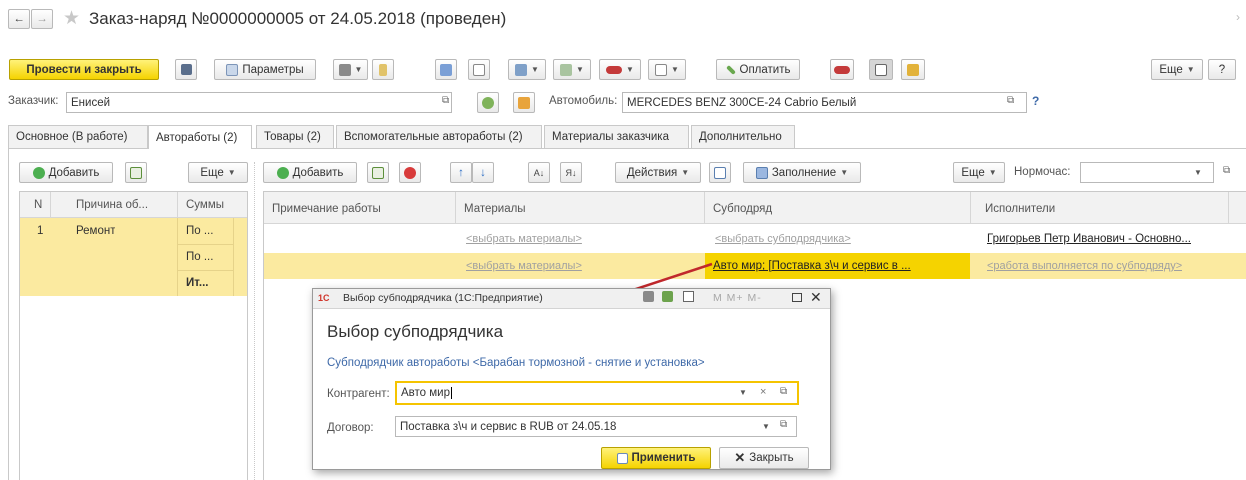  I want to click on col-materials: Материалы, so click(495, 209).